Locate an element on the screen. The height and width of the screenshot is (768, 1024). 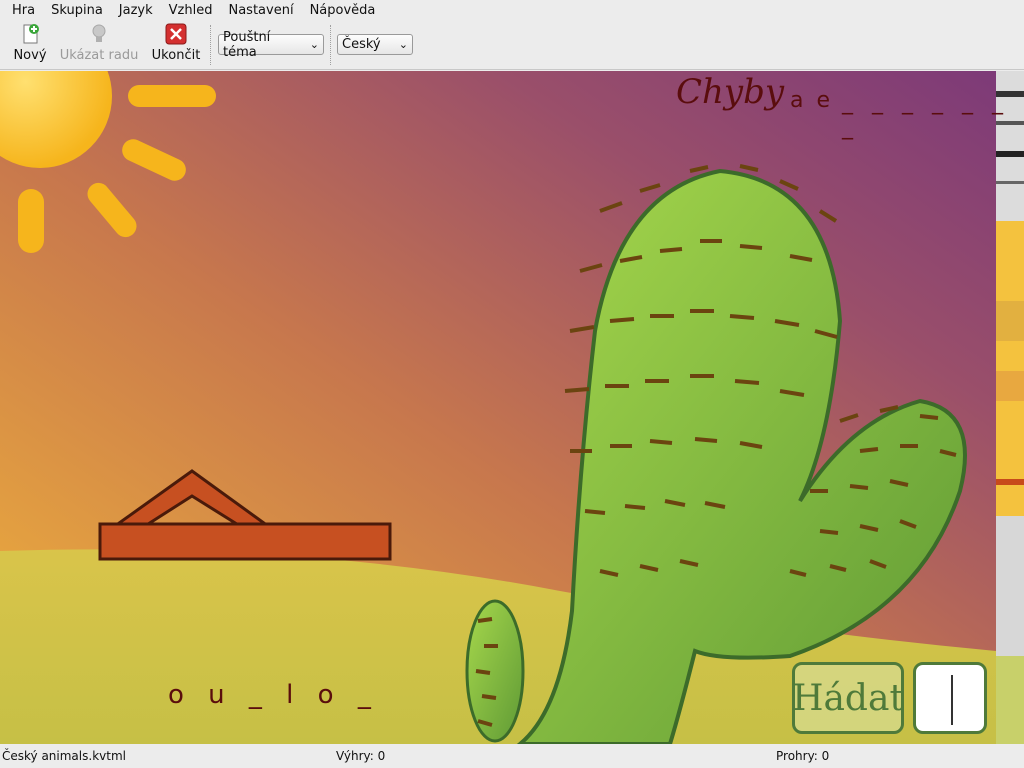
side-strip is located at coordinates (1010, 407).